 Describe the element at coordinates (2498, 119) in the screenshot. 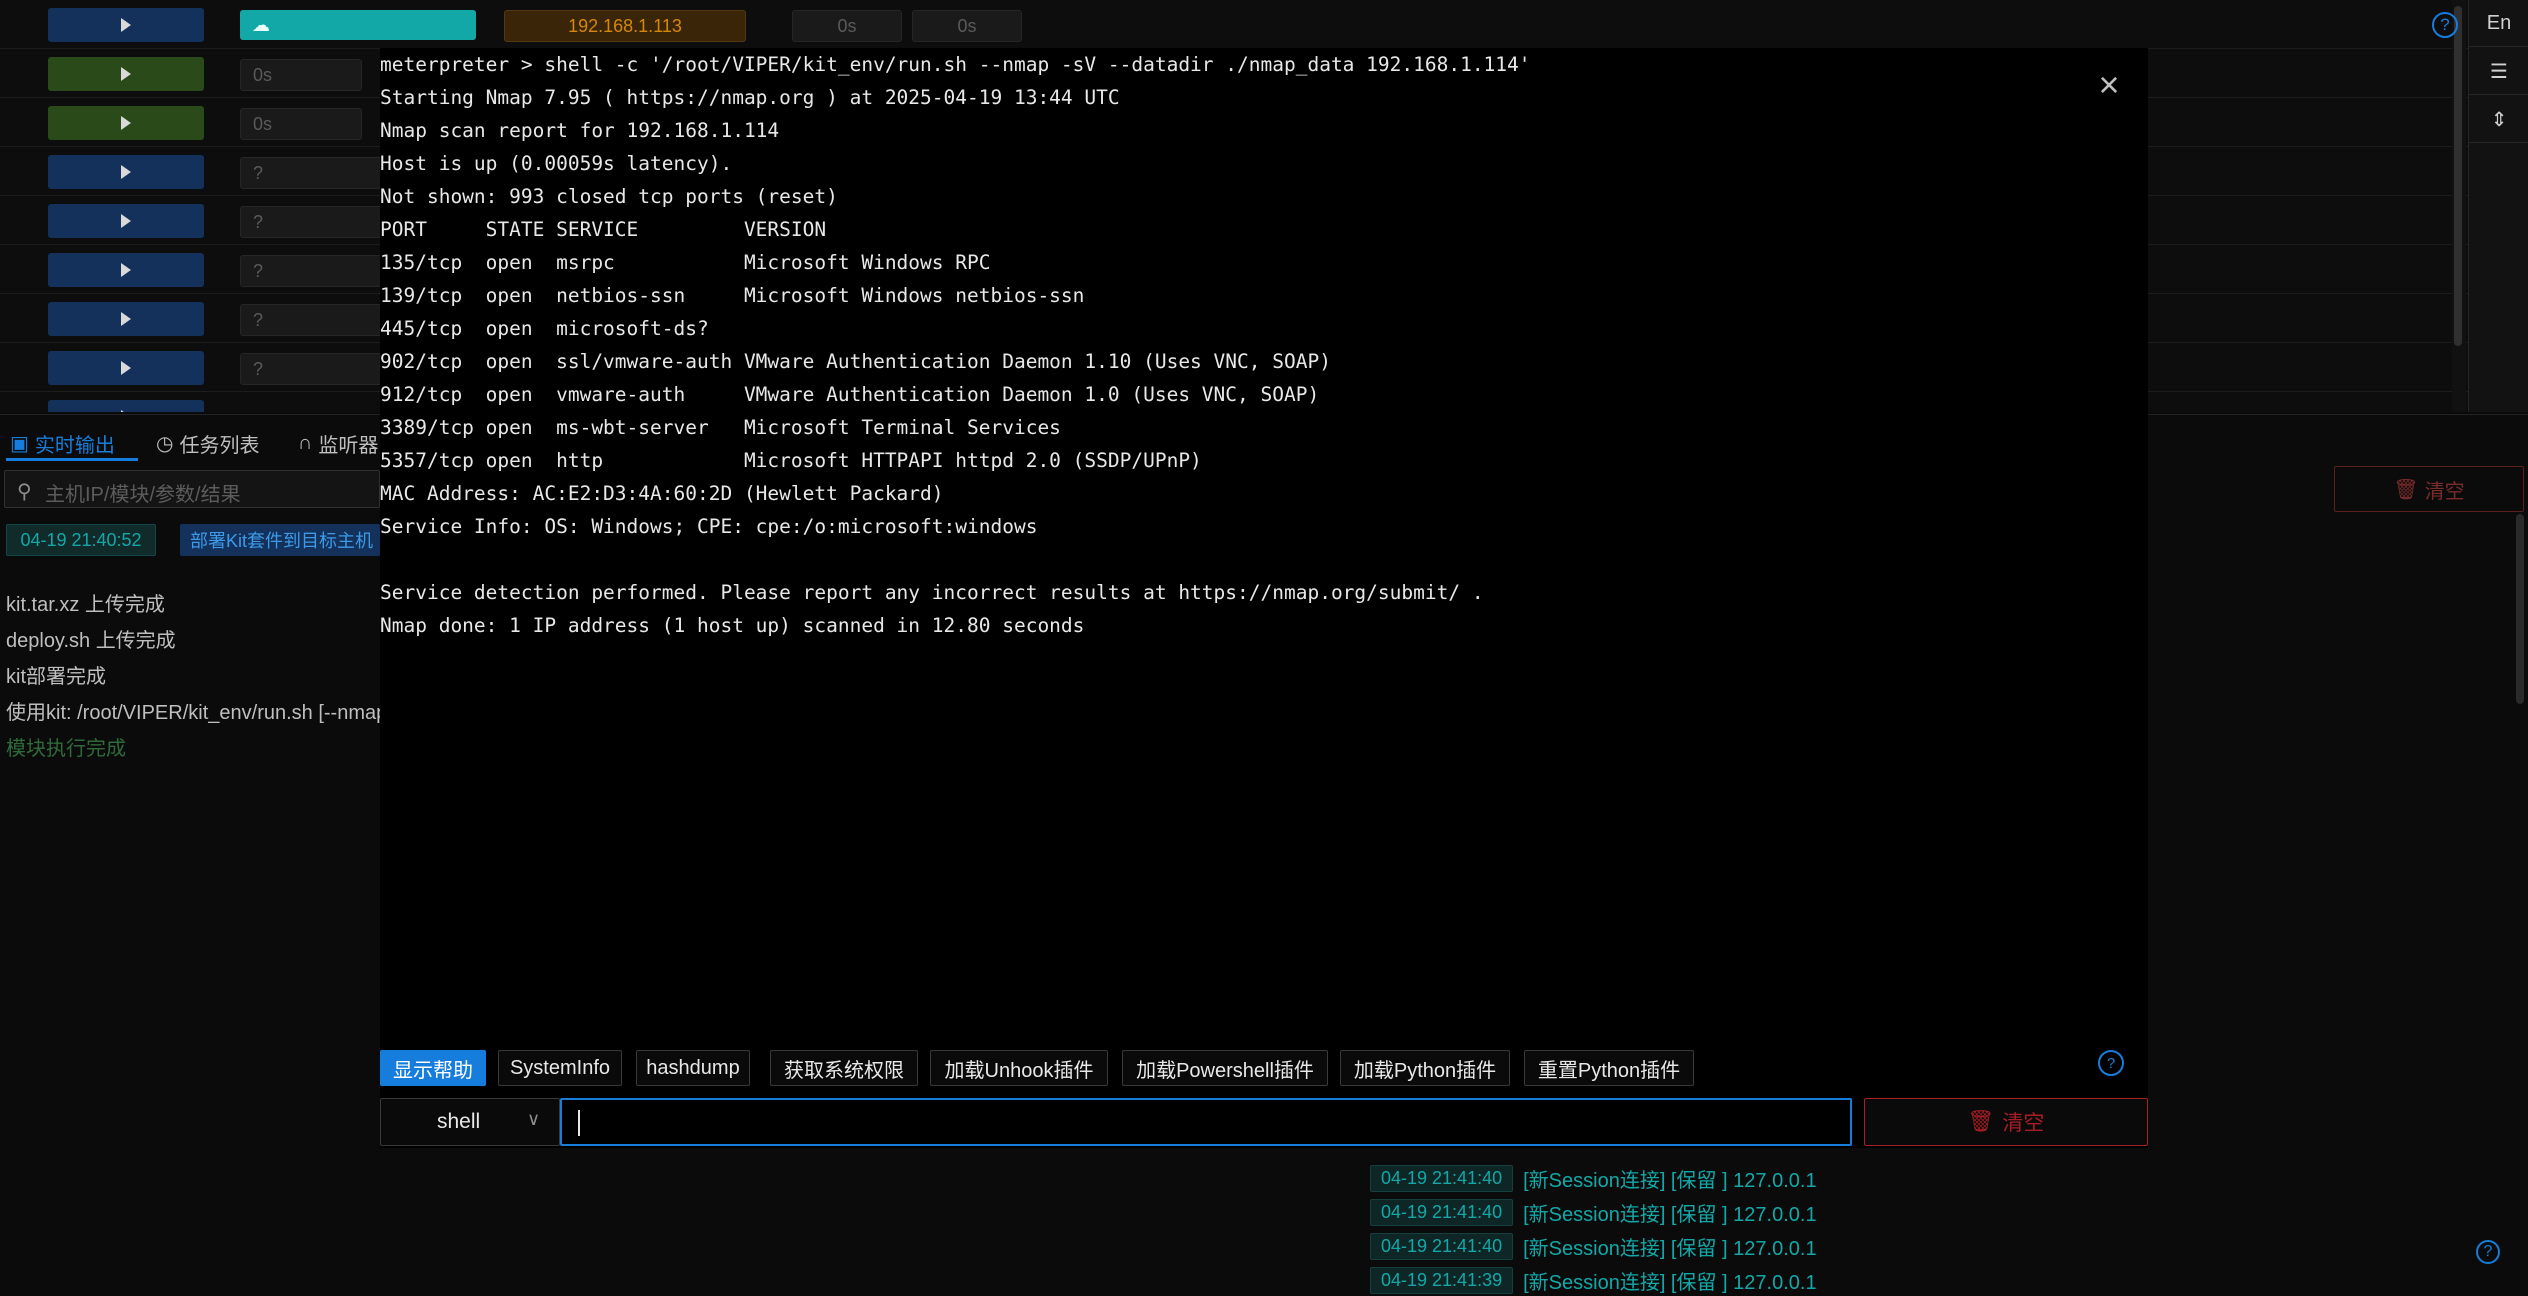

I see `collapse-icon: ⇕` at that location.